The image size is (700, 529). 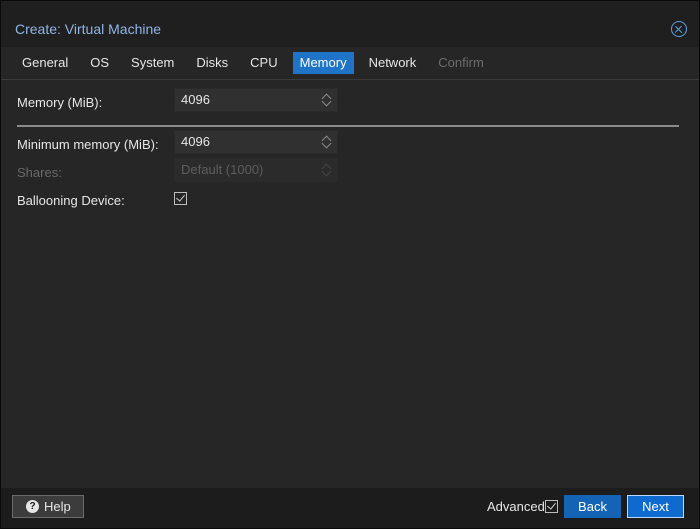 What do you see at coordinates (57, 506) in the screenshot?
I see `help-label: Help` at bounding box center [57, 506].